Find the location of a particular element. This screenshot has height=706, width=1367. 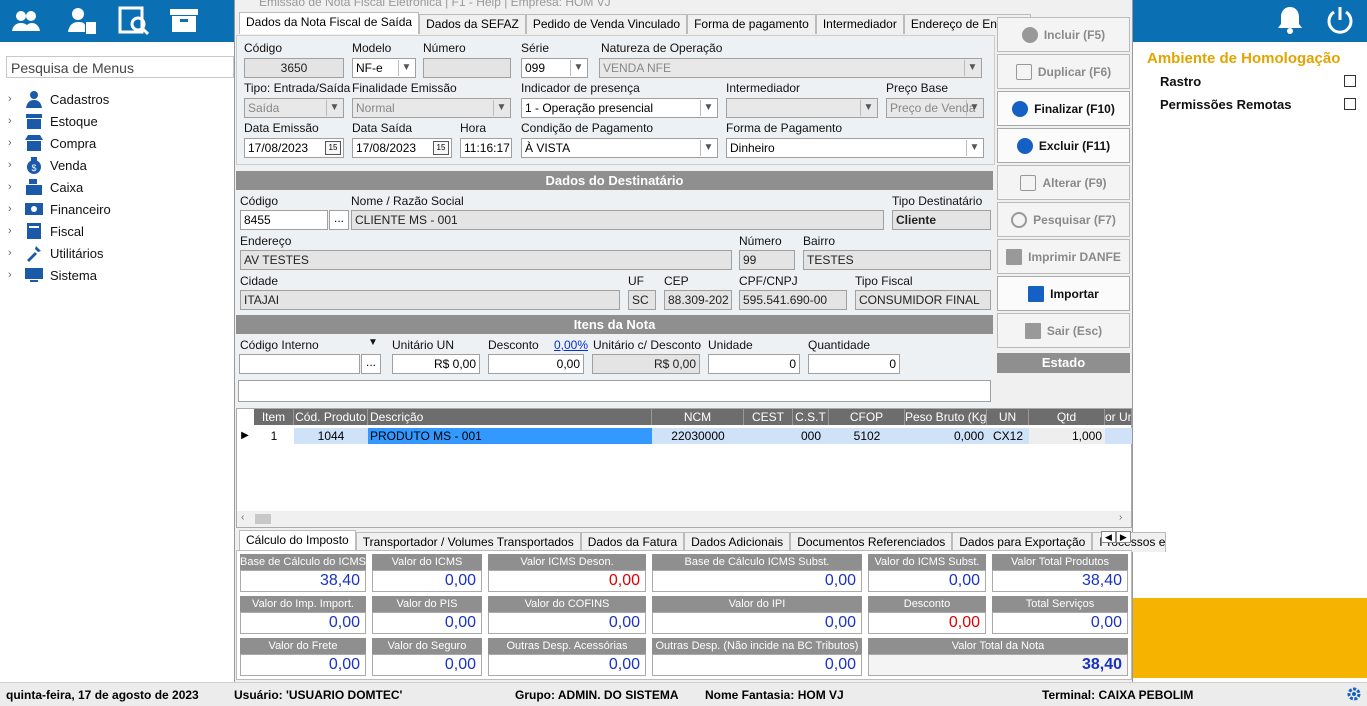

total-label: Base de Cálculo do ICMS is located at coordinates (303, 562).